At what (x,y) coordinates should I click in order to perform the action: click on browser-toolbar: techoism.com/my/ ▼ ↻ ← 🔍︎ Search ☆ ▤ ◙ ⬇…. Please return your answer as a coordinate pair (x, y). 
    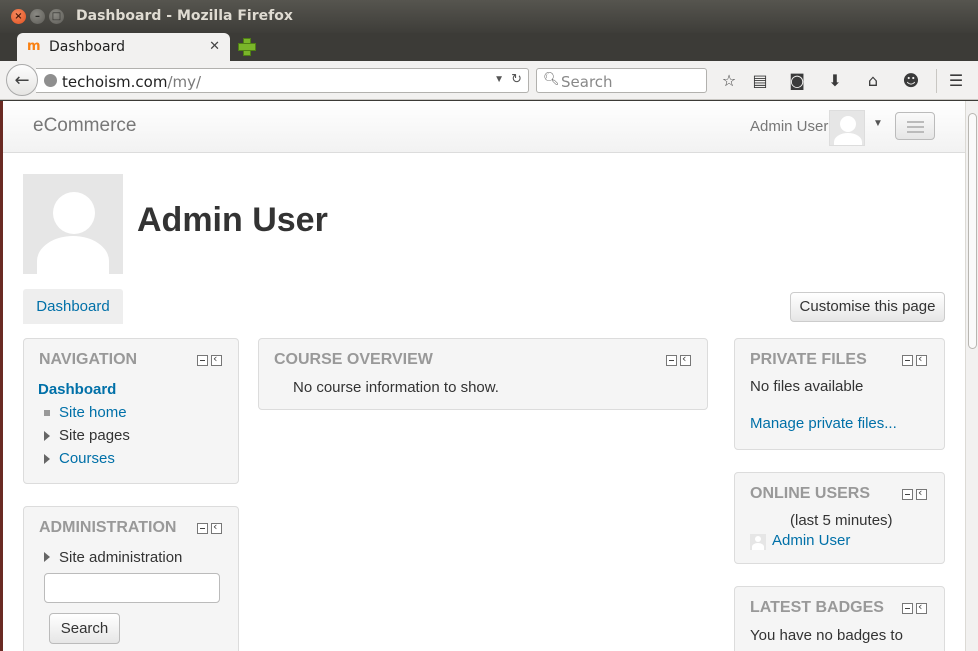
    Looking at the image, I should click on (489, 80).